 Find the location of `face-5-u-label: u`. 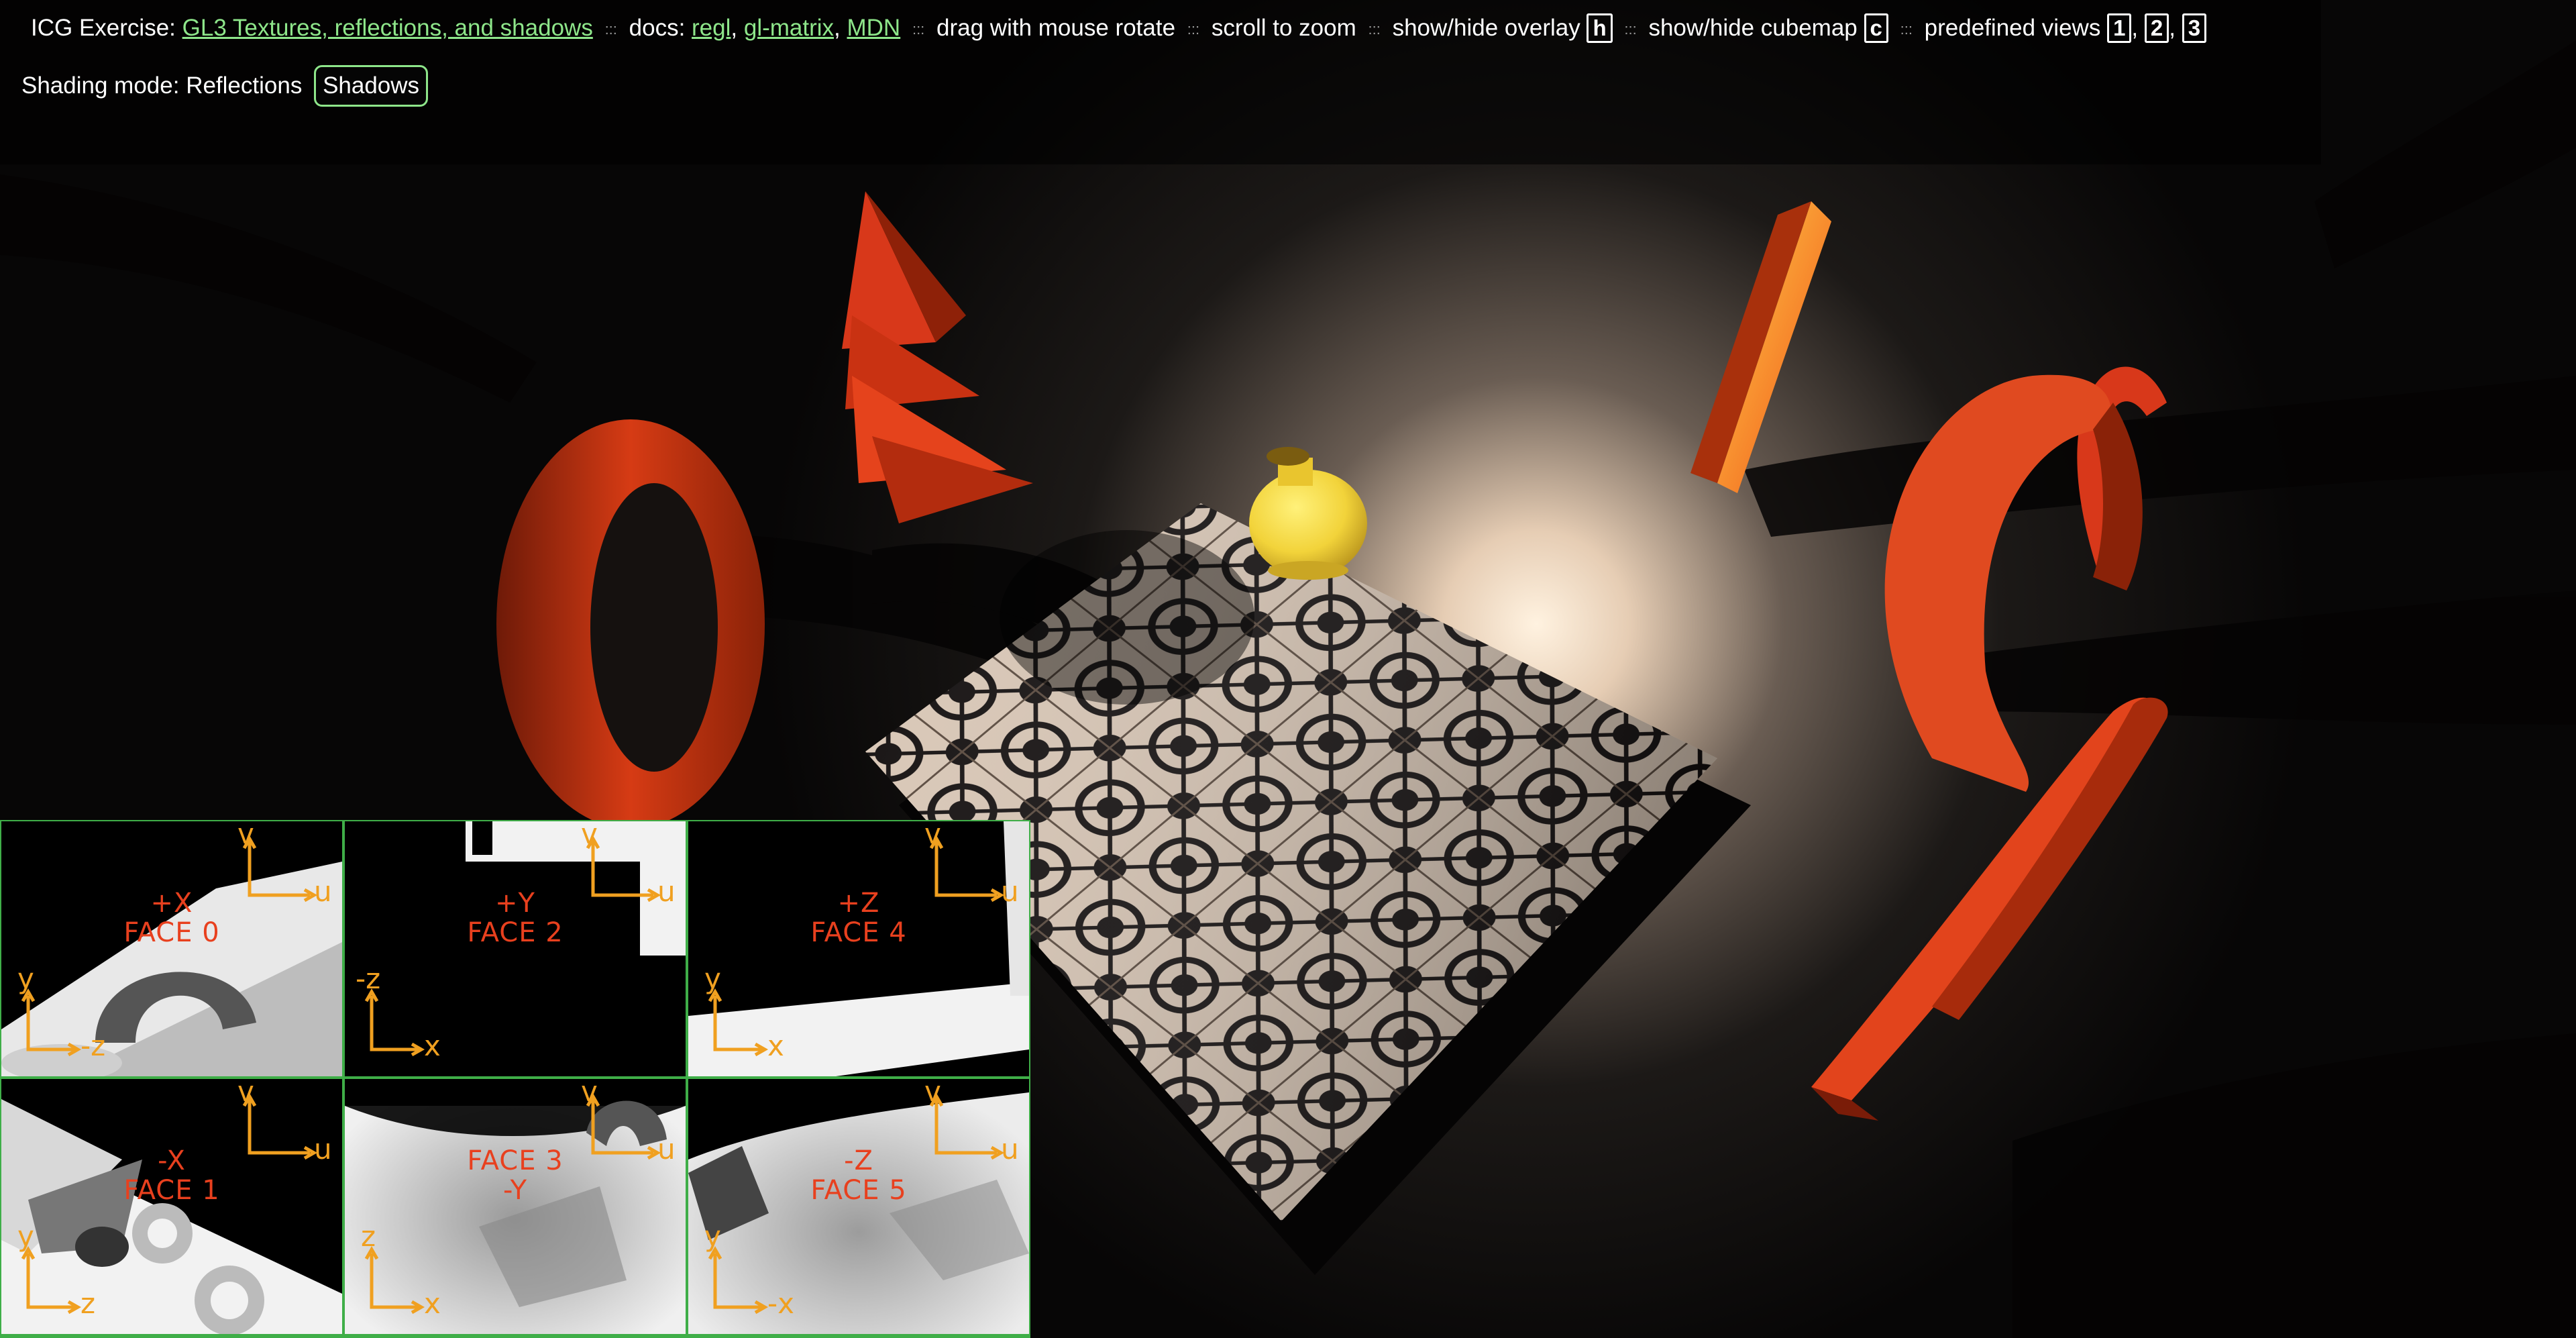

face-5-u-label: u is located at coordinates (1010, 1149).